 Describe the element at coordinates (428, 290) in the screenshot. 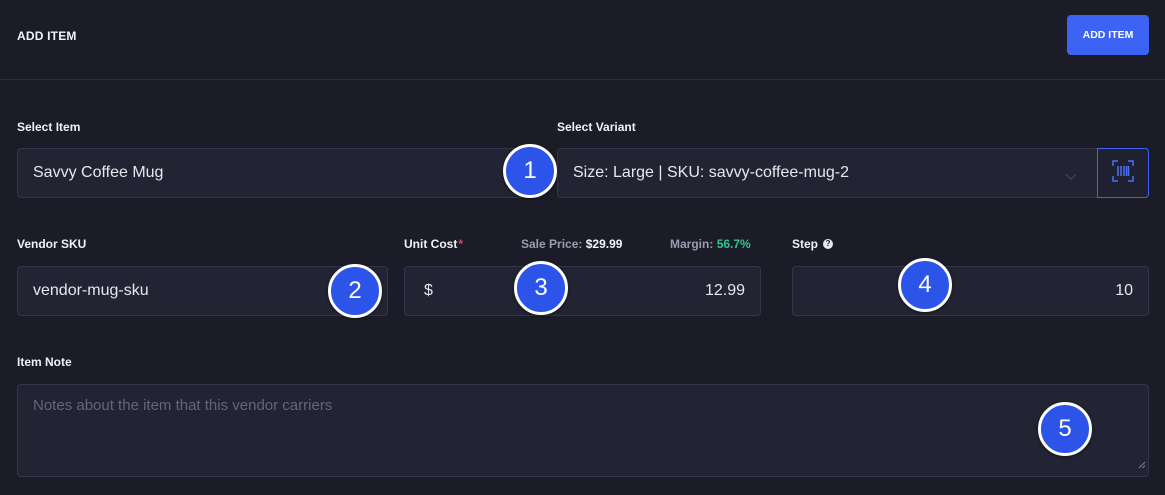

I see `currency-symbol: $` at that location.